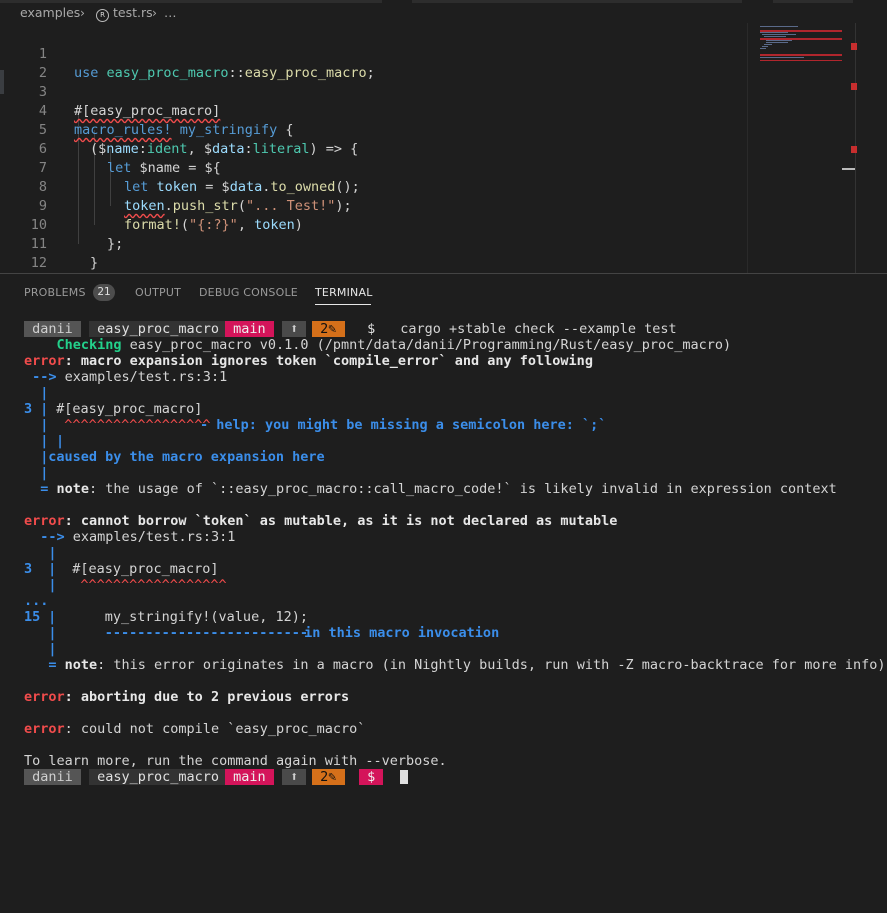 The height and width of the screenshot is (913, 887). I want to click on error-carets: ^^^^^^^^^^^^^^^^^^, so click(129, 425).